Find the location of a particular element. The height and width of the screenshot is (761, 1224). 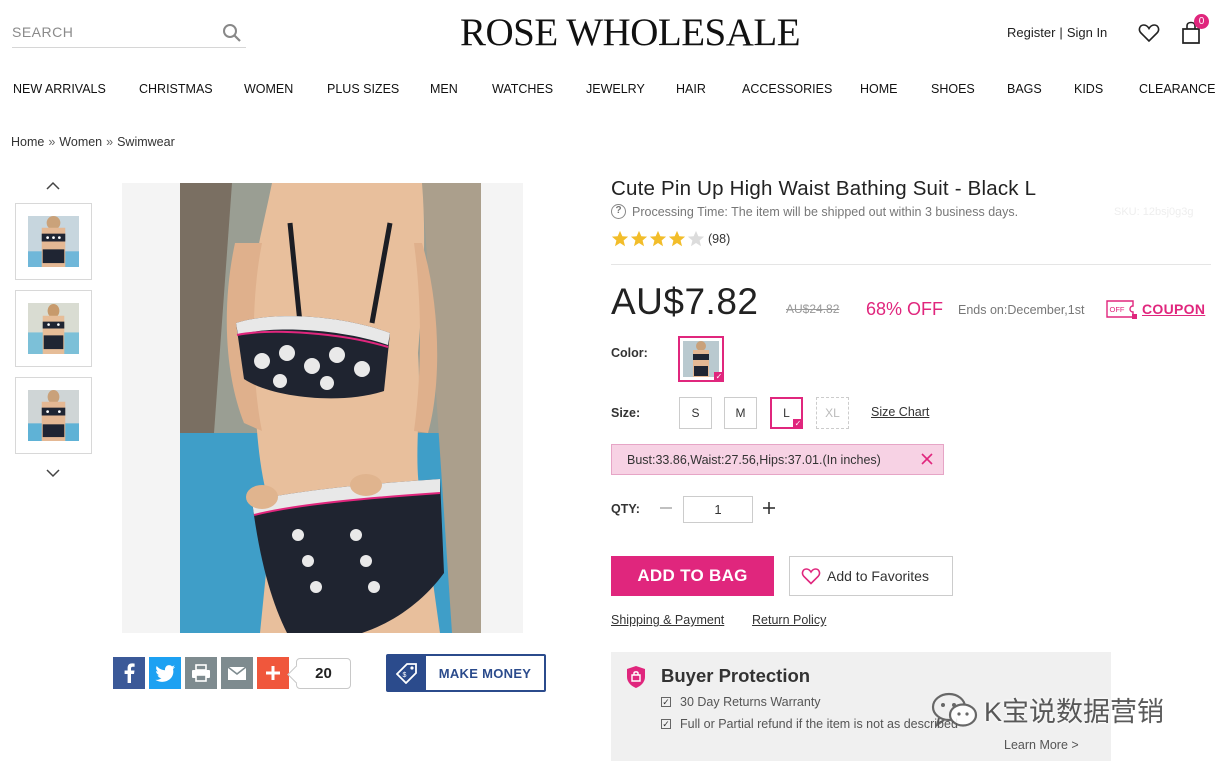

search-bar is located at coordinates (129, 33).